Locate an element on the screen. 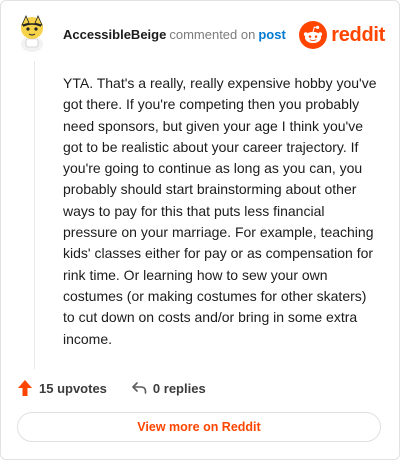 The height and width of the screenshot is (460, 400). reddit-logo: reddit is located at coordinates (342, 35).